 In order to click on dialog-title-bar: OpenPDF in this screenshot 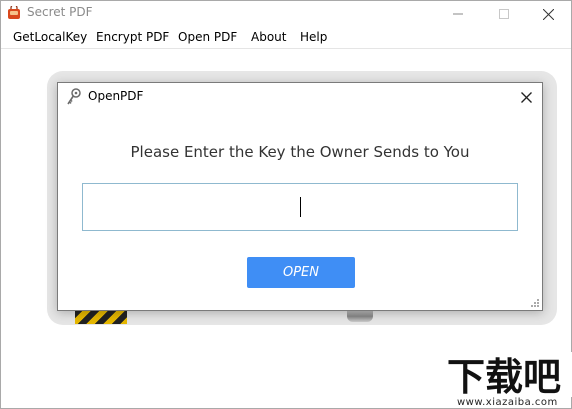, I will do `click(300, 97)`.